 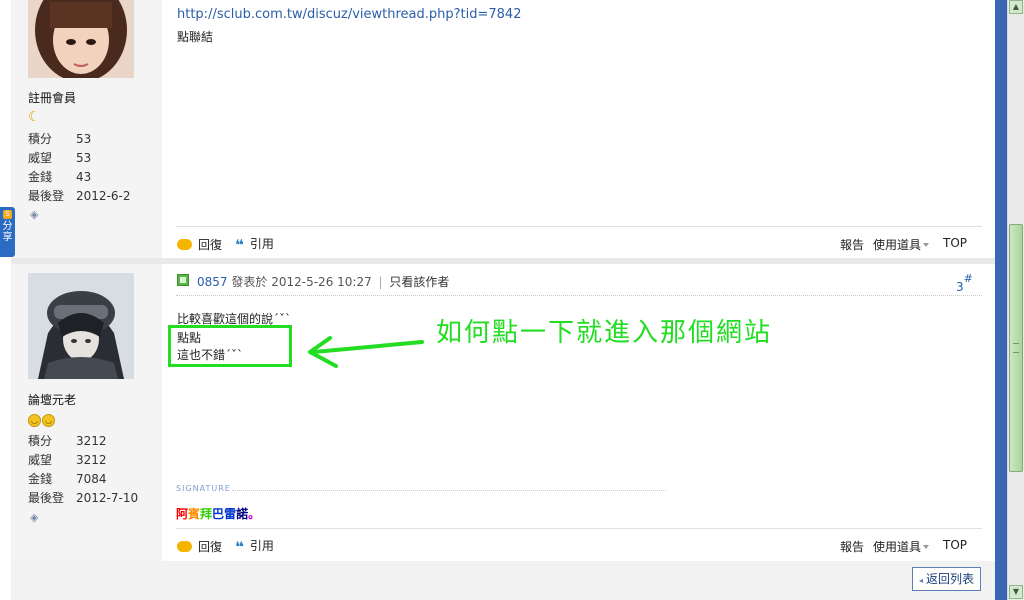 I want to click on share-tab: S 分享, so click(x=7, y=232).